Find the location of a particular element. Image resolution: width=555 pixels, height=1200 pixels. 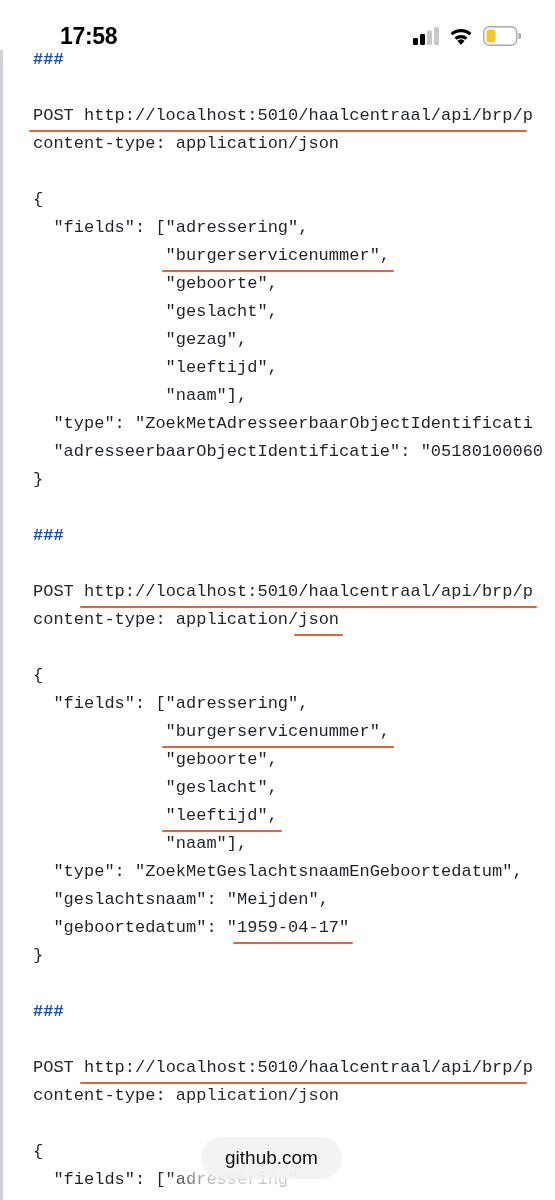

code-line: "gezag", is located at coordinates (206, 339).